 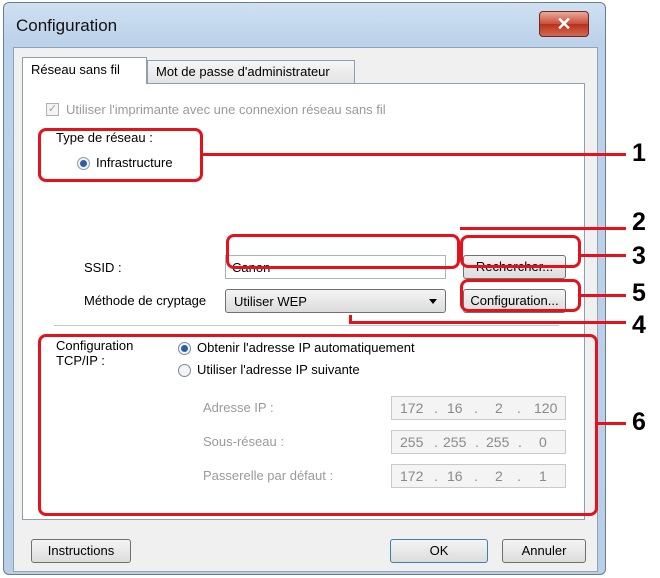 What do you see at coordinates (639, 325) in the screenshot?
I see `callout-number-4: 4` at bounding box center [639, 325].